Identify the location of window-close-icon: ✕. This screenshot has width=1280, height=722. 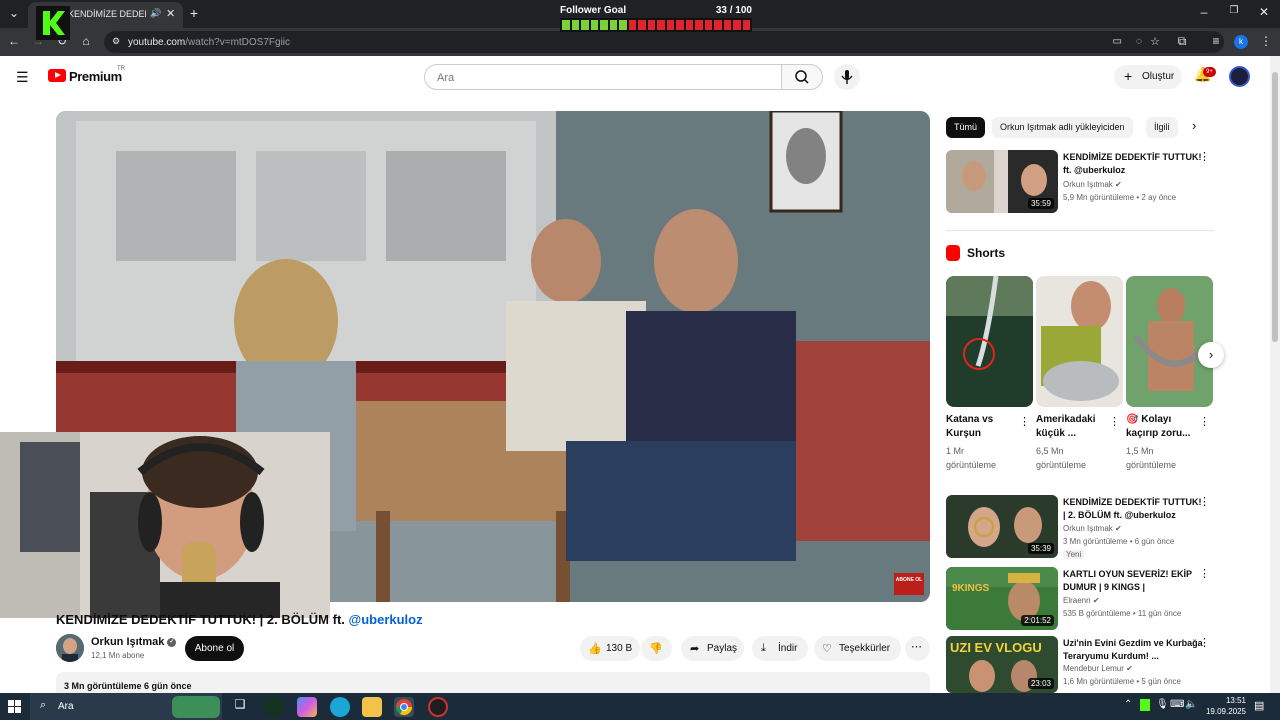
(1264, 12).